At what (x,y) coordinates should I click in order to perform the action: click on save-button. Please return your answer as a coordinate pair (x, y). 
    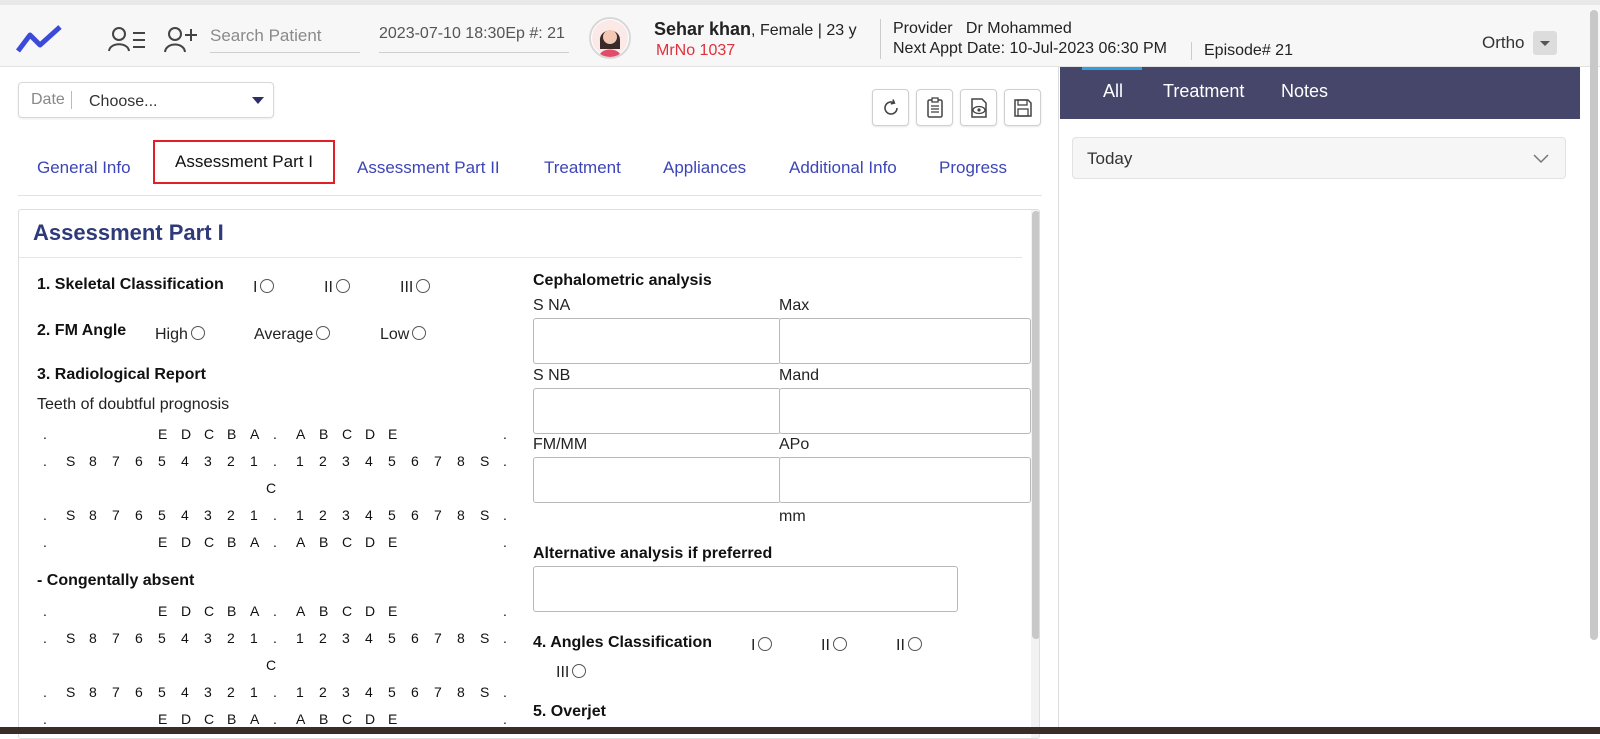
    Looking at the image, I should click on (1022, 107).